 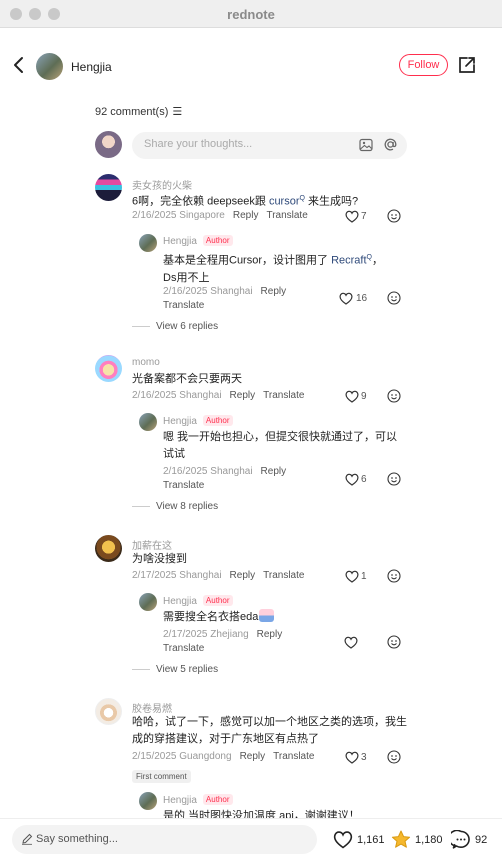 I want to click on comment-composer, so click(x=269, y=145).